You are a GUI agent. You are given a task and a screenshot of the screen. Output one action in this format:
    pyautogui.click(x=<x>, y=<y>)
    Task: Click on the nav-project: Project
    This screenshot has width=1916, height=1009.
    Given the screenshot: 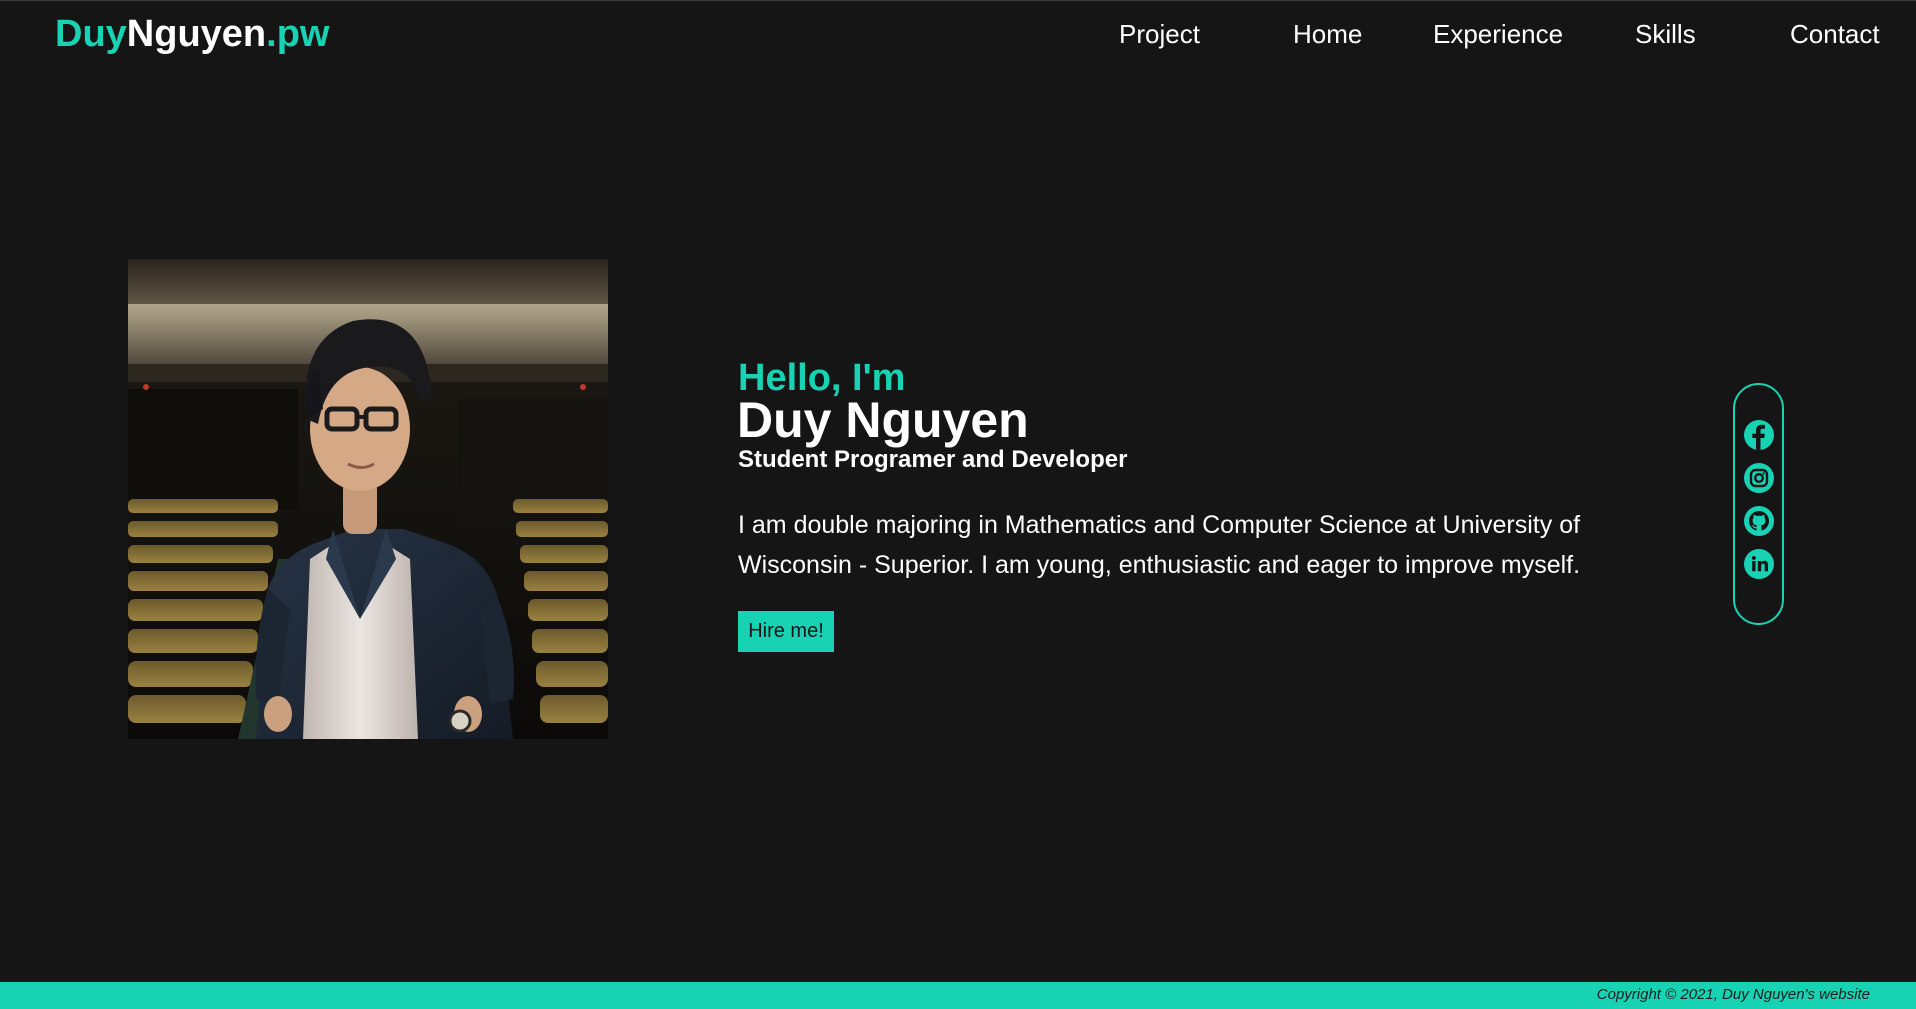 What is the action you would take?
    pyautogui.click(x=1159, y=34)
    